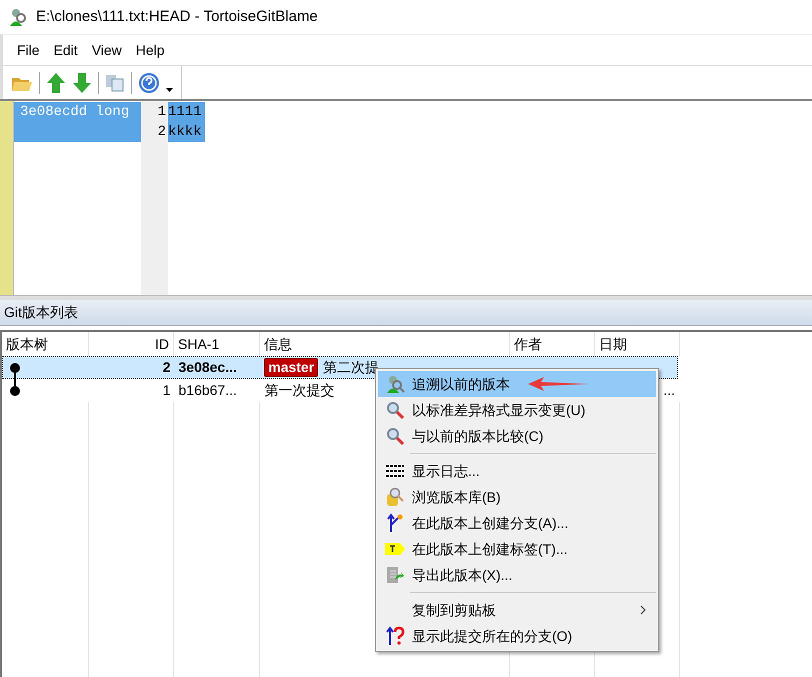 This screenshot has width=812, height=677. Describe the element at coordinates (115, 82) in the screenshot. I see `copy-icon` at that location.